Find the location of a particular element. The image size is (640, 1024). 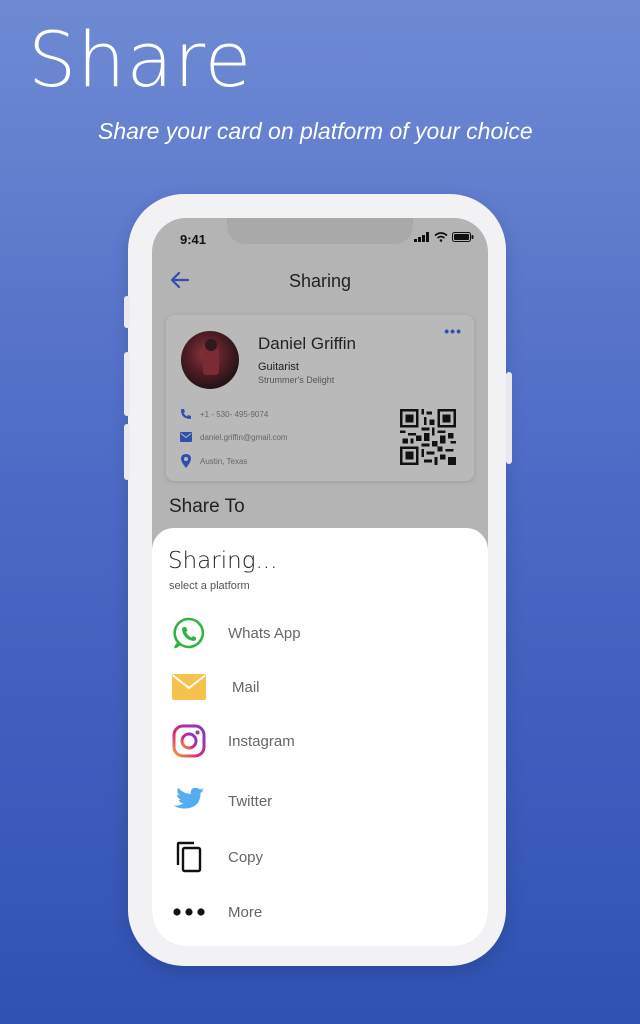

email-icon is located at coordinates (186, 437).